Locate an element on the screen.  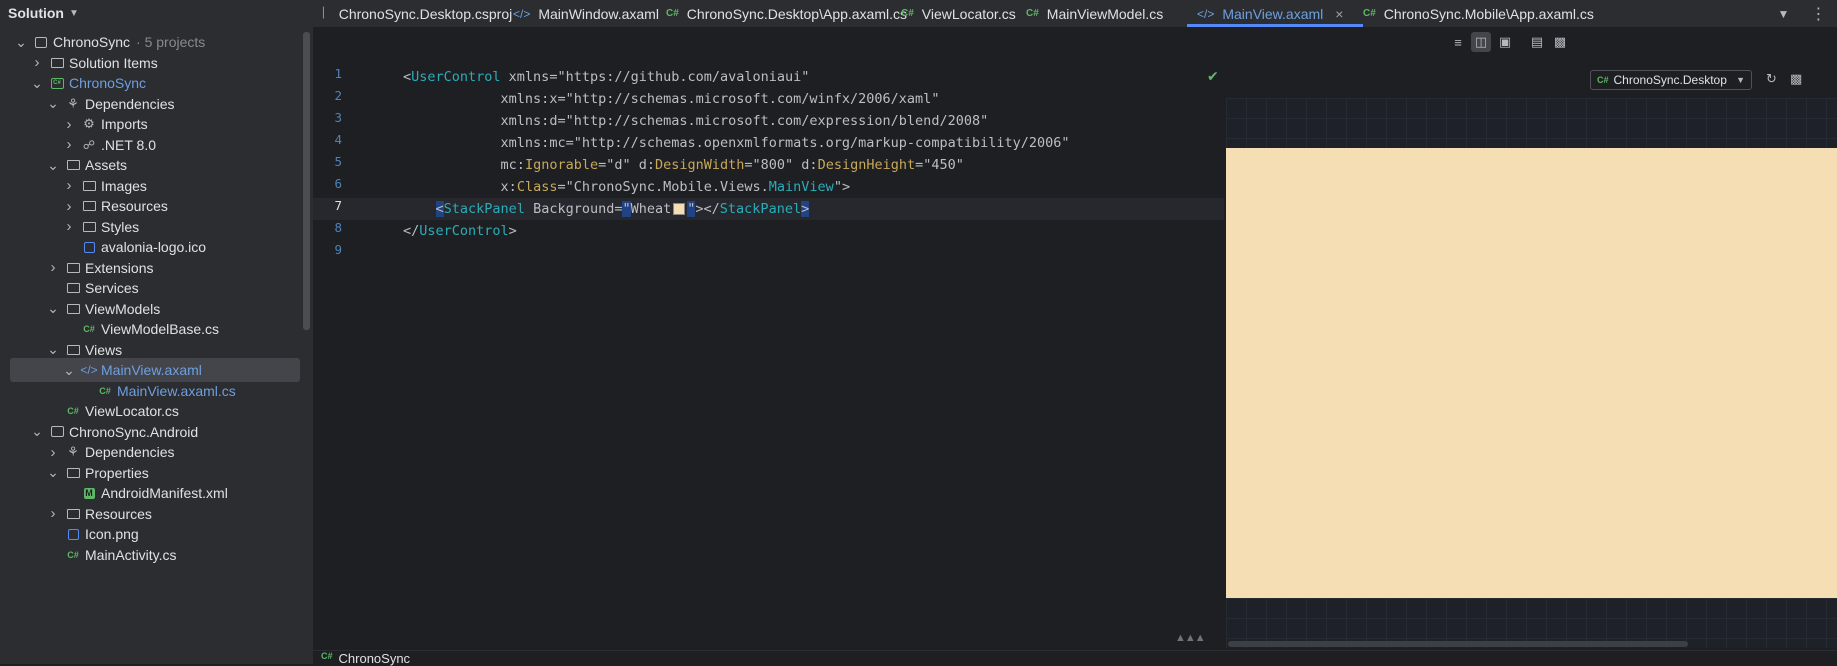
csharp-file-icon: C# is located at coordinates (1032, 13).